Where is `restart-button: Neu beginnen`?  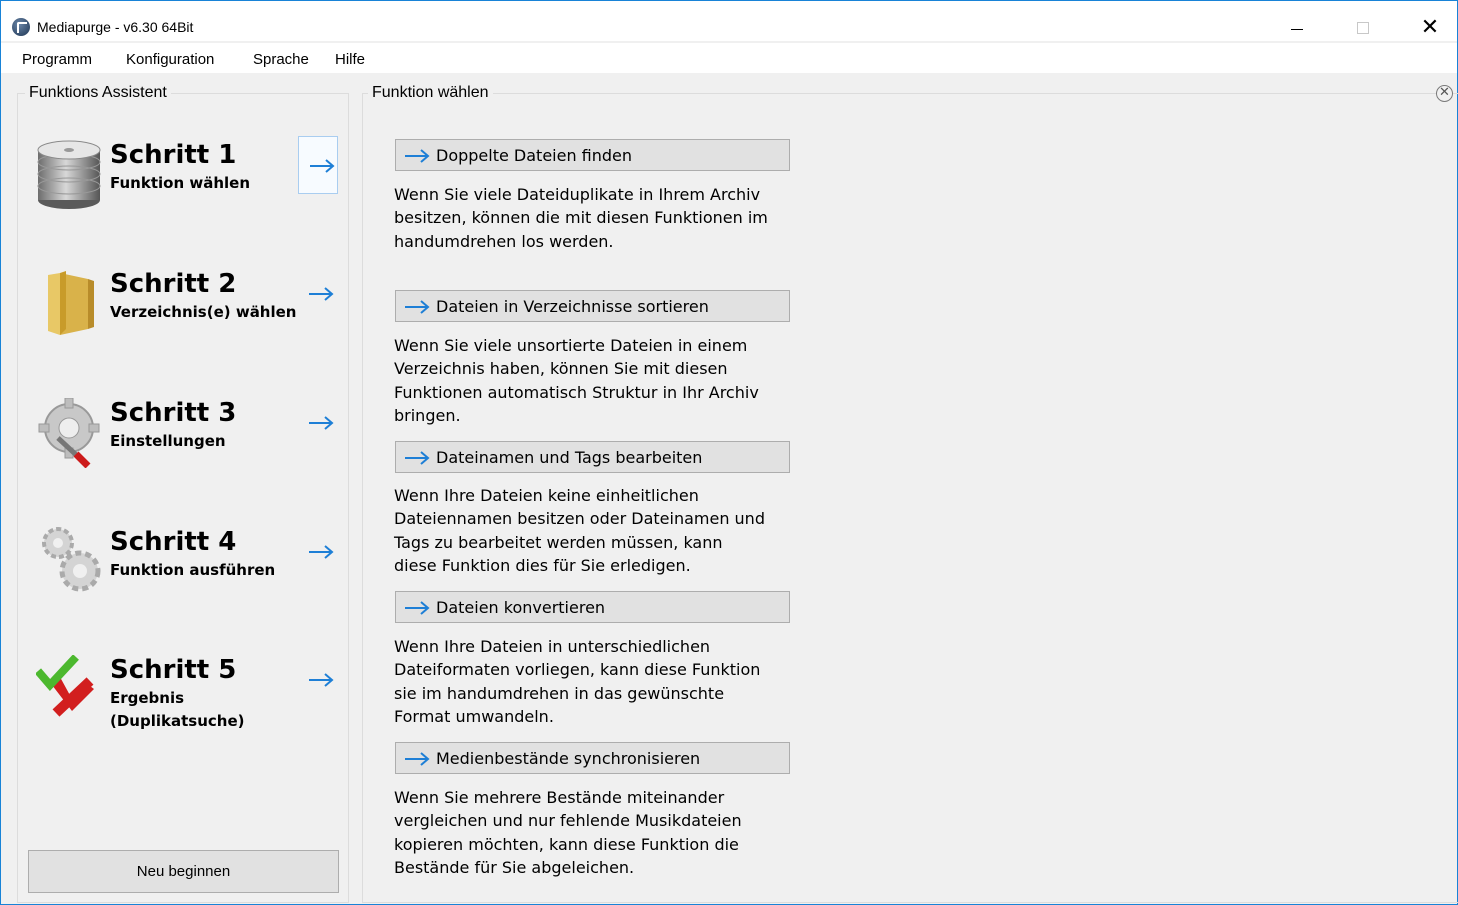
restart-button: Neu beginnen is located at coordinates (183, 871).